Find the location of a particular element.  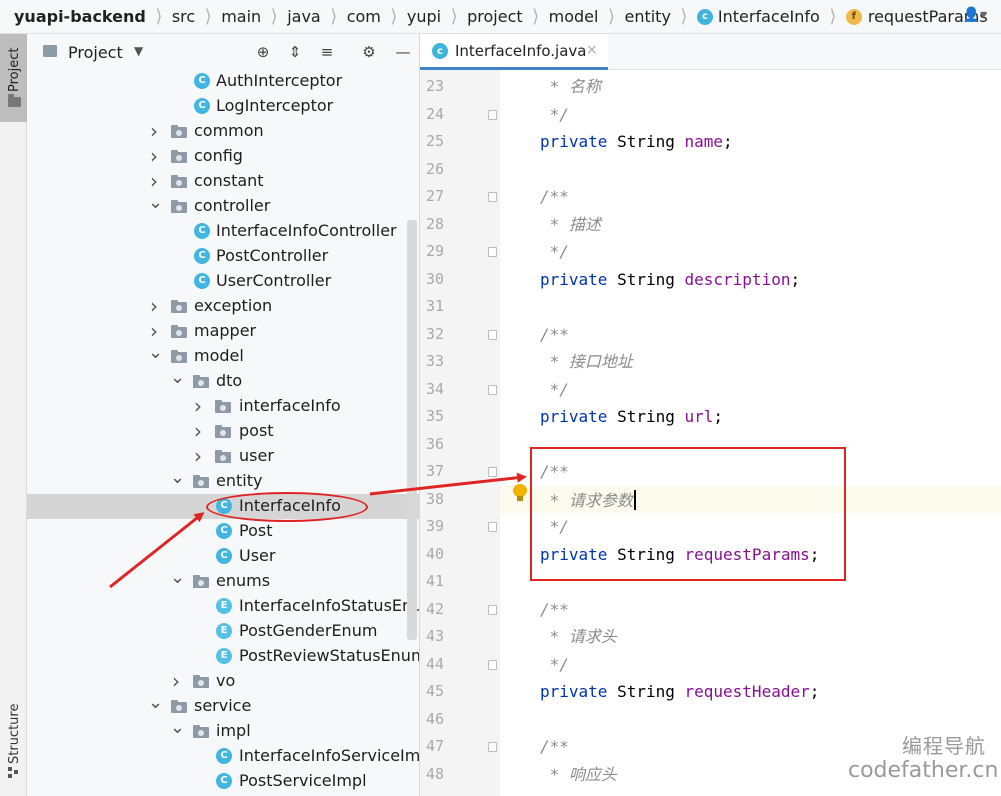

line-number: 41 is located at coordinates (434, 581).